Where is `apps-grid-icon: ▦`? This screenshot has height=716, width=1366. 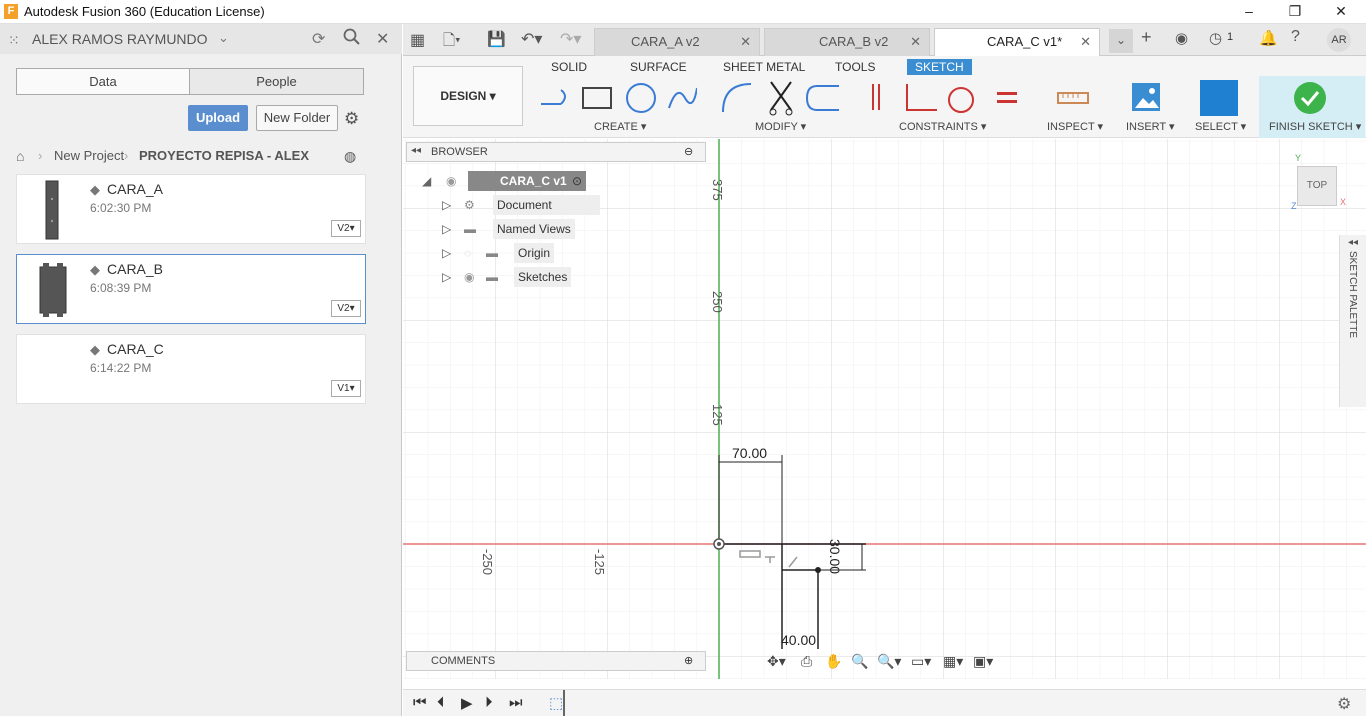
apps-grid-icon: ▦ is located at coordinates (417, 40).